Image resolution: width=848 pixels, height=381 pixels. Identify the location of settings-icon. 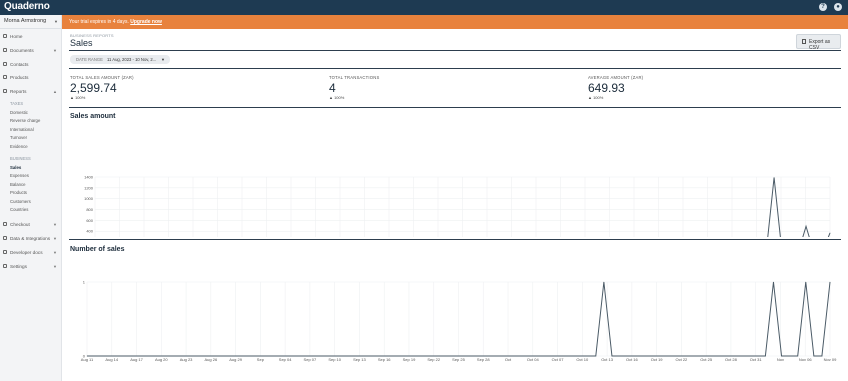
(5, 266).